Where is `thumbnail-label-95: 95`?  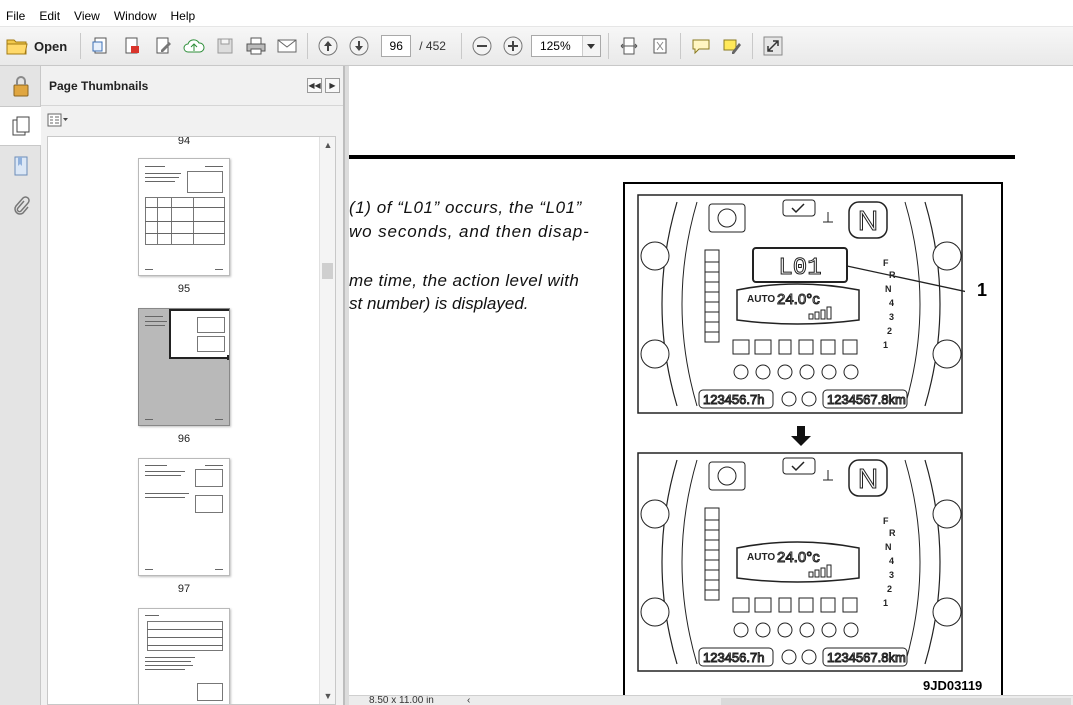 thumbnail-label-95: 95 is located at coordinates (184, 289).